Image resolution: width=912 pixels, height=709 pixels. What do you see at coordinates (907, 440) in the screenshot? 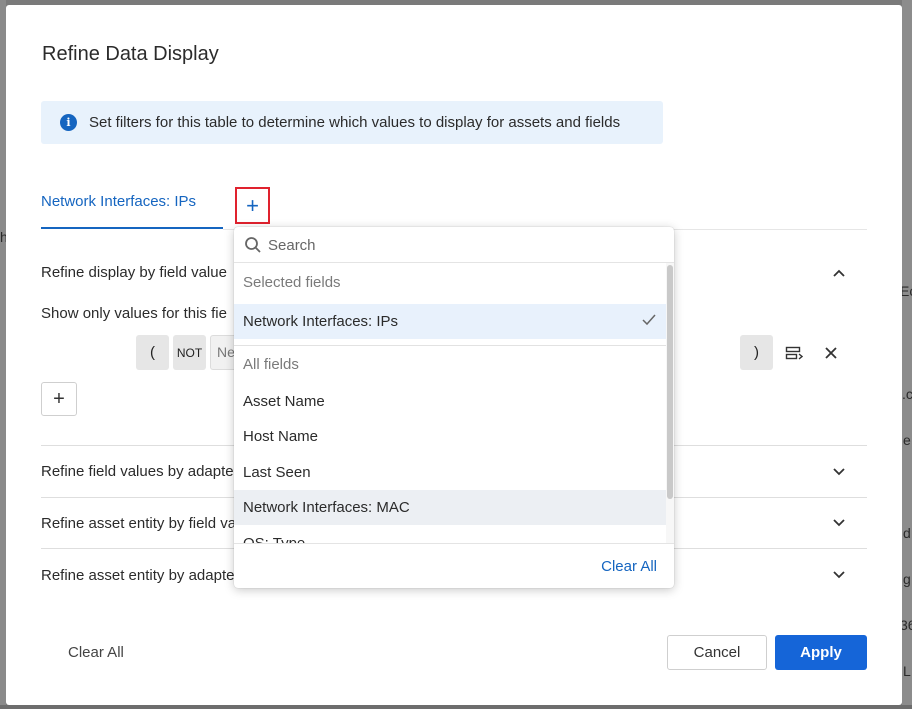
I see `background-text: e` at bounding box center [907, 440].